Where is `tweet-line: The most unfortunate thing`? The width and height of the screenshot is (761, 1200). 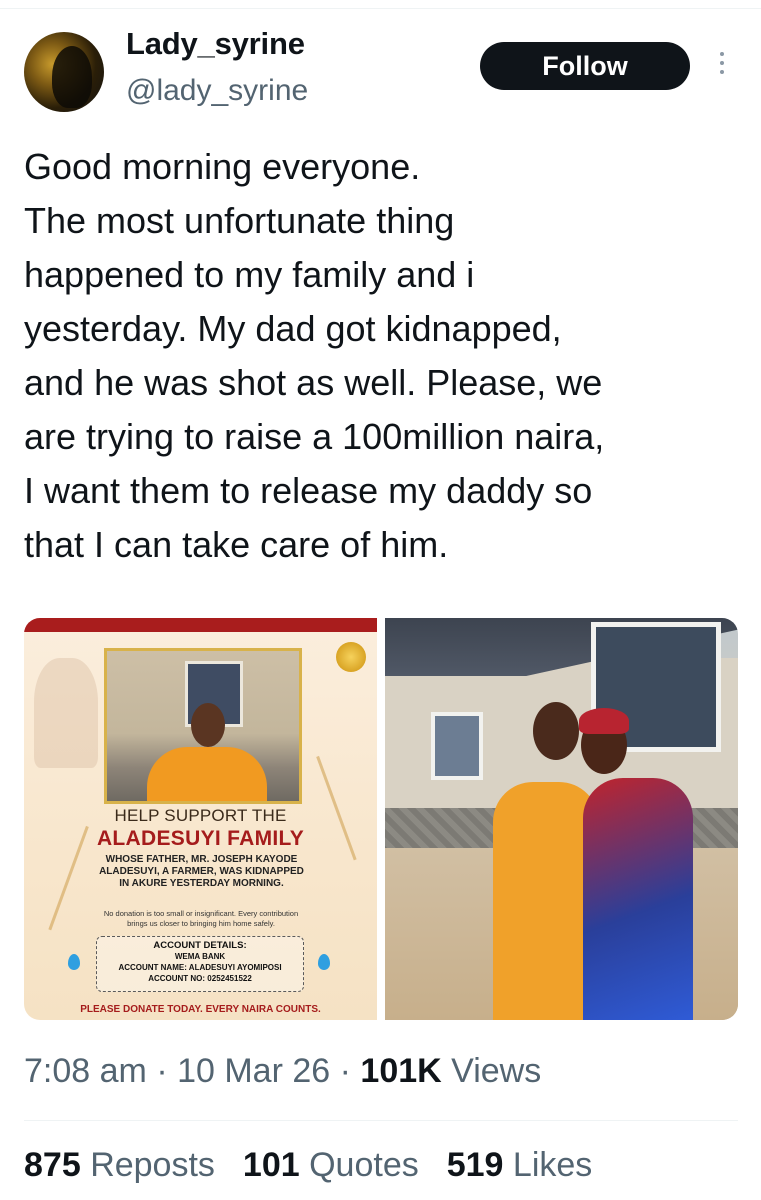 tweet-line: The most unfortunate thing is located at coordinates (239, 220).